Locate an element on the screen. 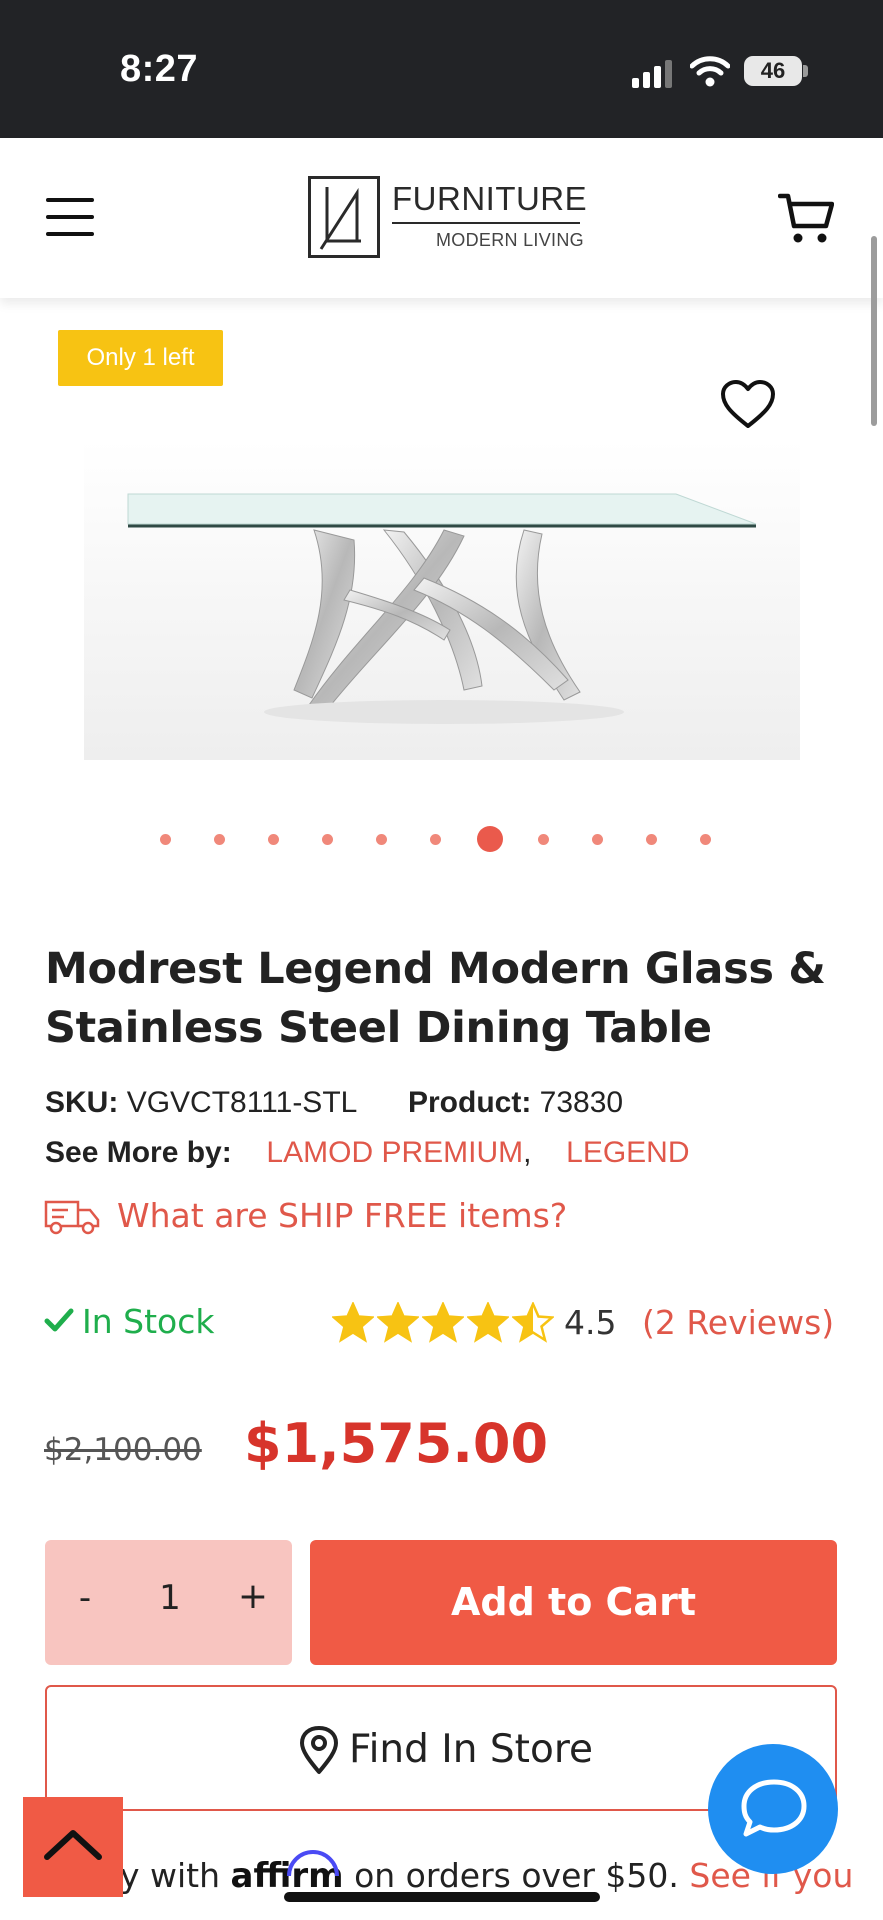  sale-price: $1,575.00 is located at coordinates (396, 1443).